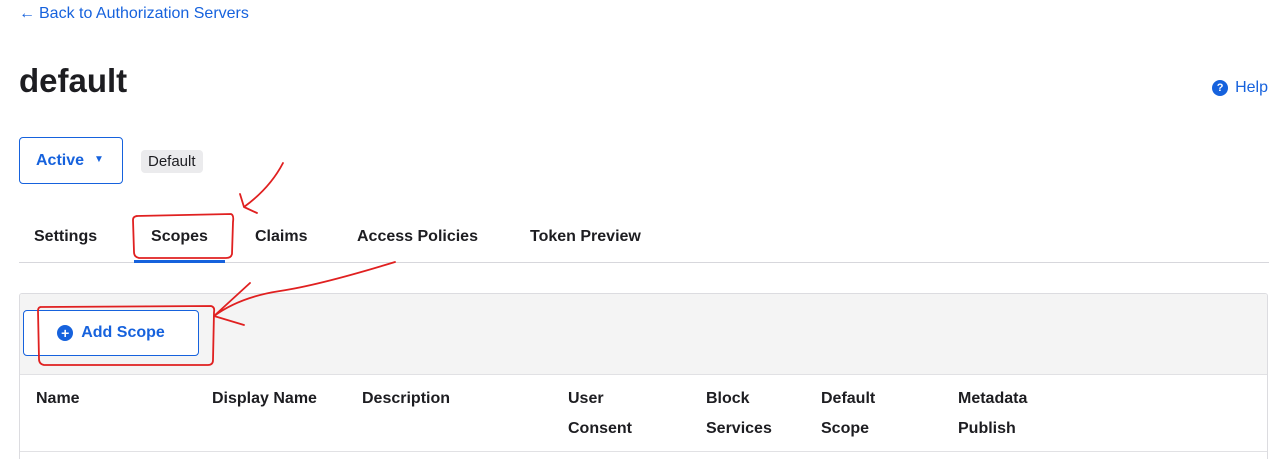  What do you see at coordinates (406, 399) in the screenshot?
I see `column-header-description: Description` at bounding box center [406, 399].